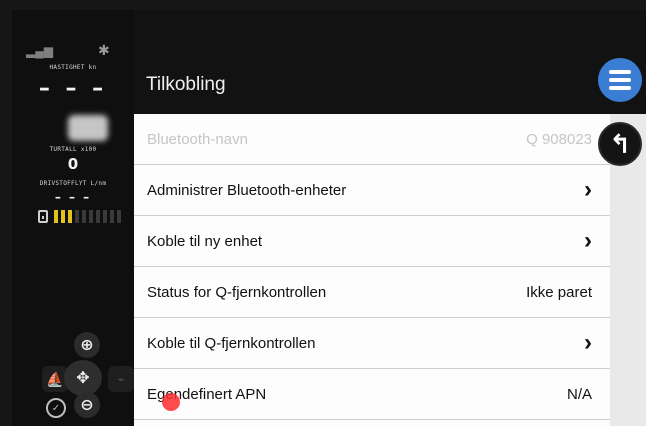  Describe the element at coordinates (104, 50) in the screenshot. I see `bluetooth-icon: ✱` at that location.